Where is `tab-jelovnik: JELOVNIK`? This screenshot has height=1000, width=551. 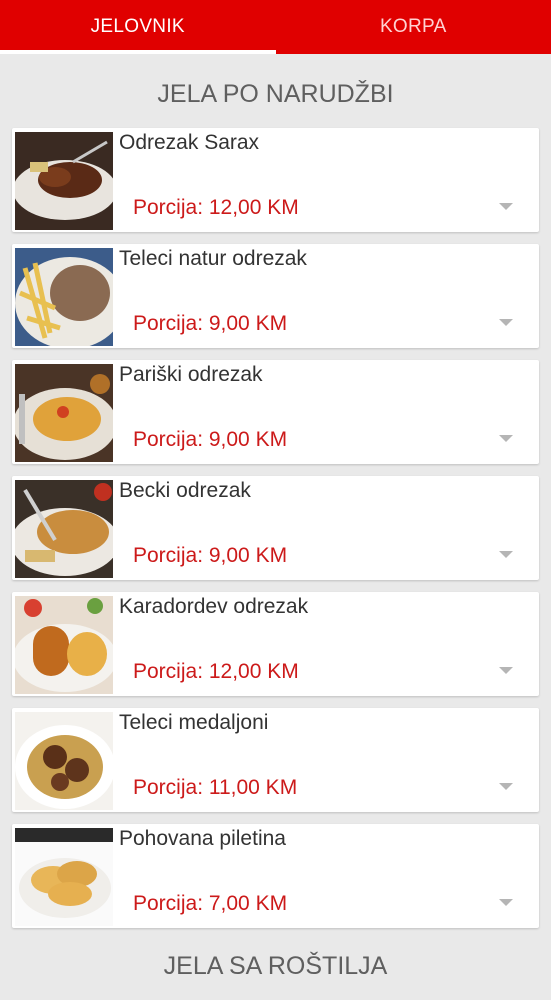 tab-jelovnik: JELOVNIK is located at coordinates (138, 27).